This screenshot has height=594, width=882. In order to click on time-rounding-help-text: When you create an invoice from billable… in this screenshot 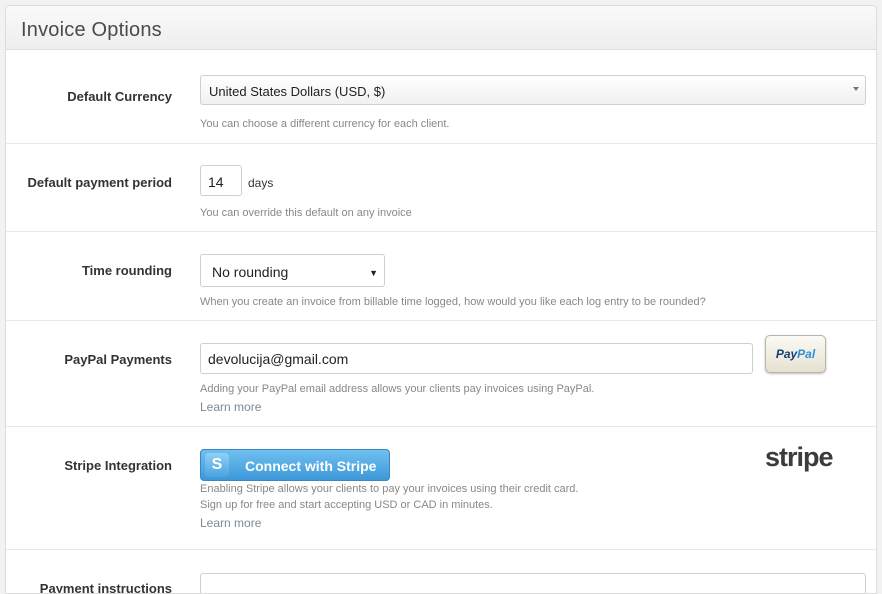, I will do `click(453, 302)`.